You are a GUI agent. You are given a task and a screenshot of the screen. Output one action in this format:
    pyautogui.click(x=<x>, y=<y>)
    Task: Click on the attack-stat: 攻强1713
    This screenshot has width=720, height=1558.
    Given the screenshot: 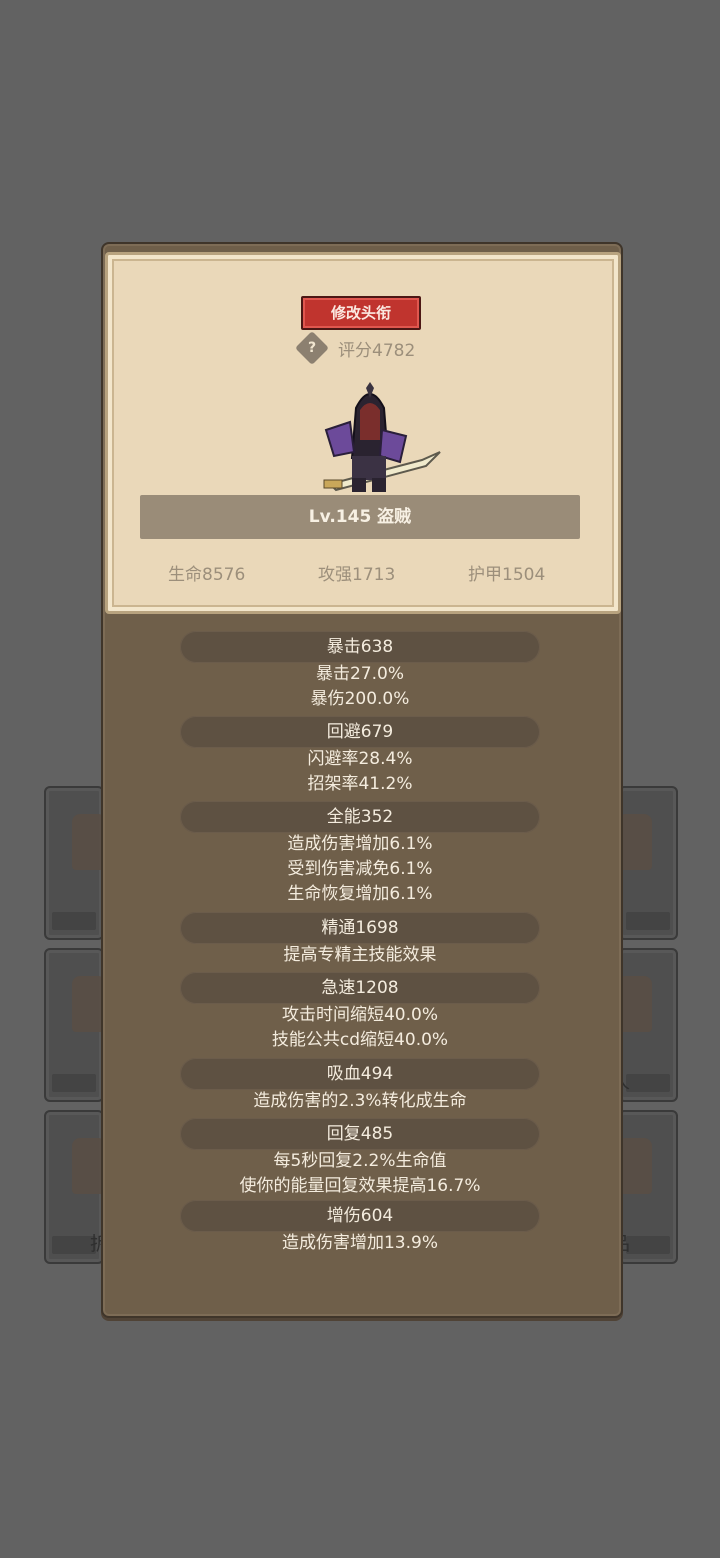 What is the action you would take?
    pyautogui.click(x=357, y=575)
    